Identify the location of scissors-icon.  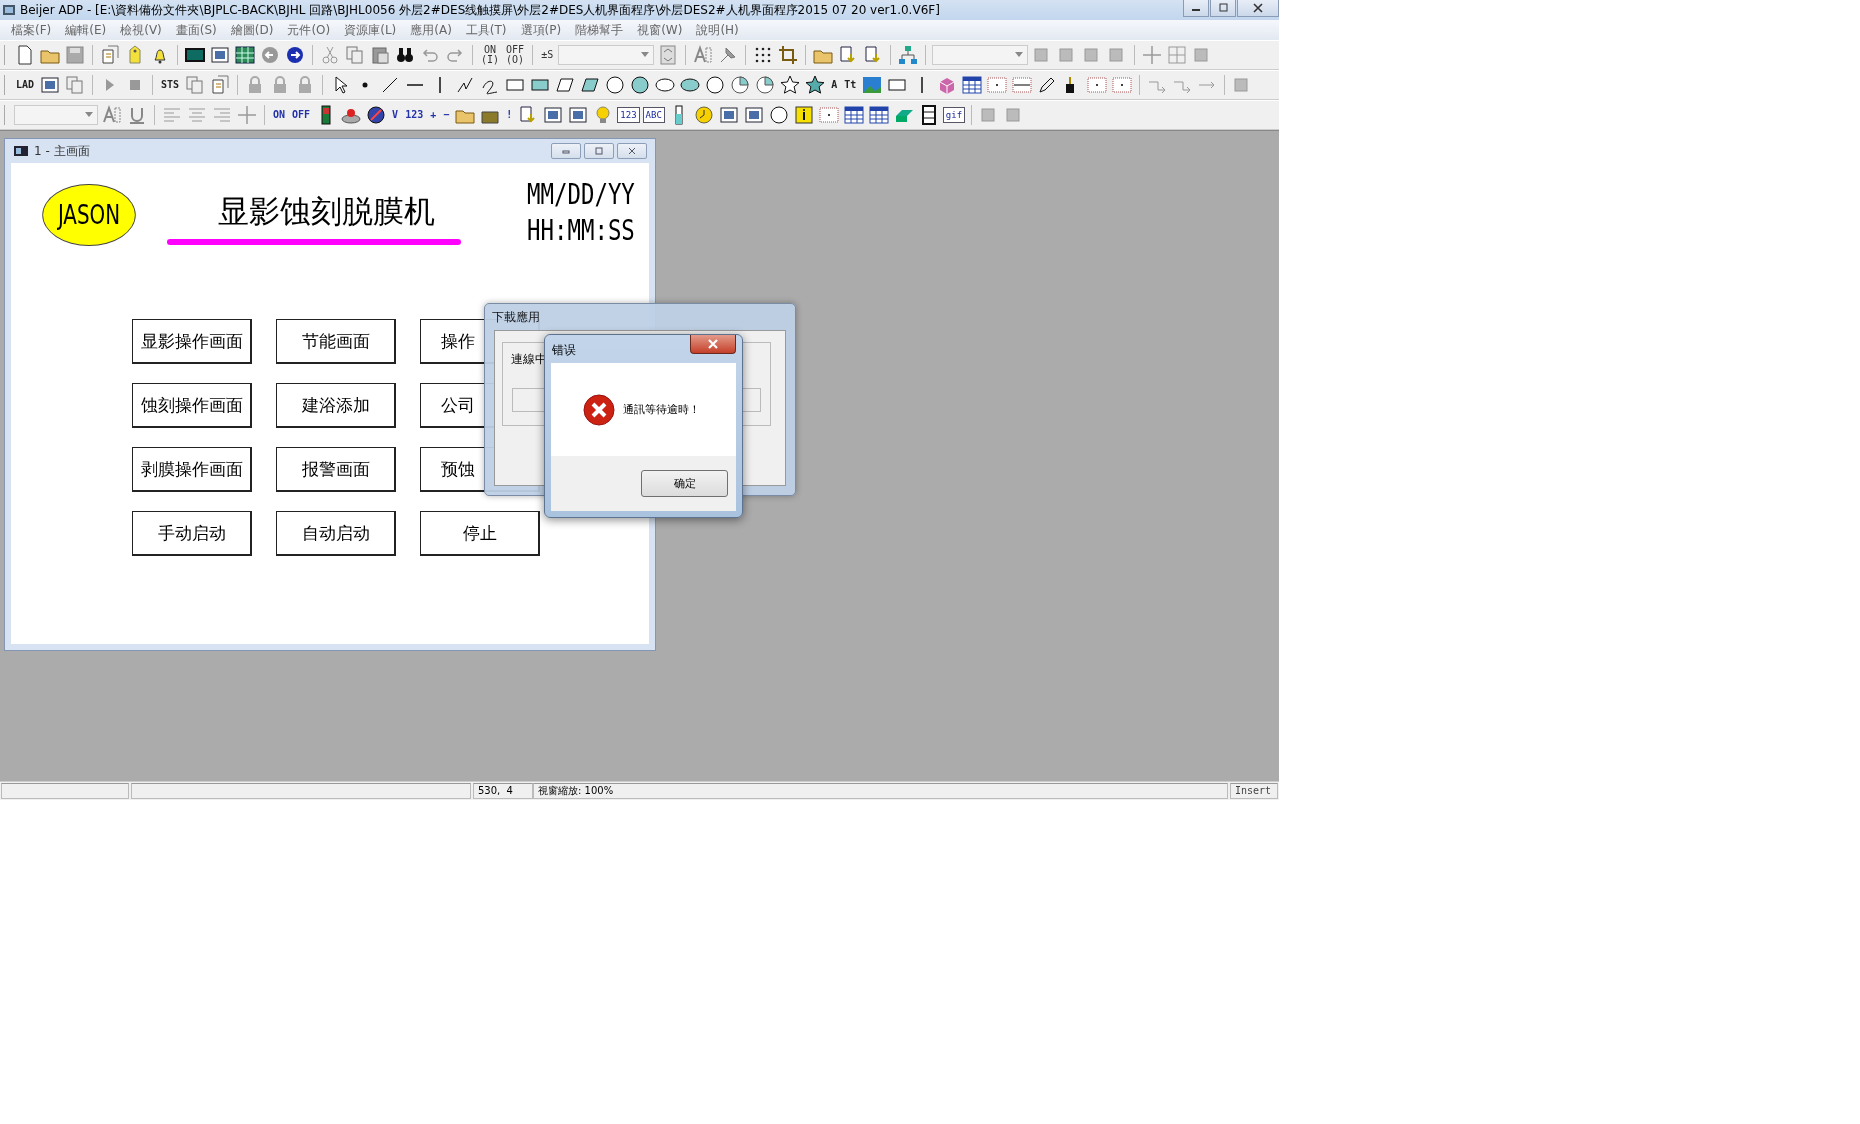
(330, 55).